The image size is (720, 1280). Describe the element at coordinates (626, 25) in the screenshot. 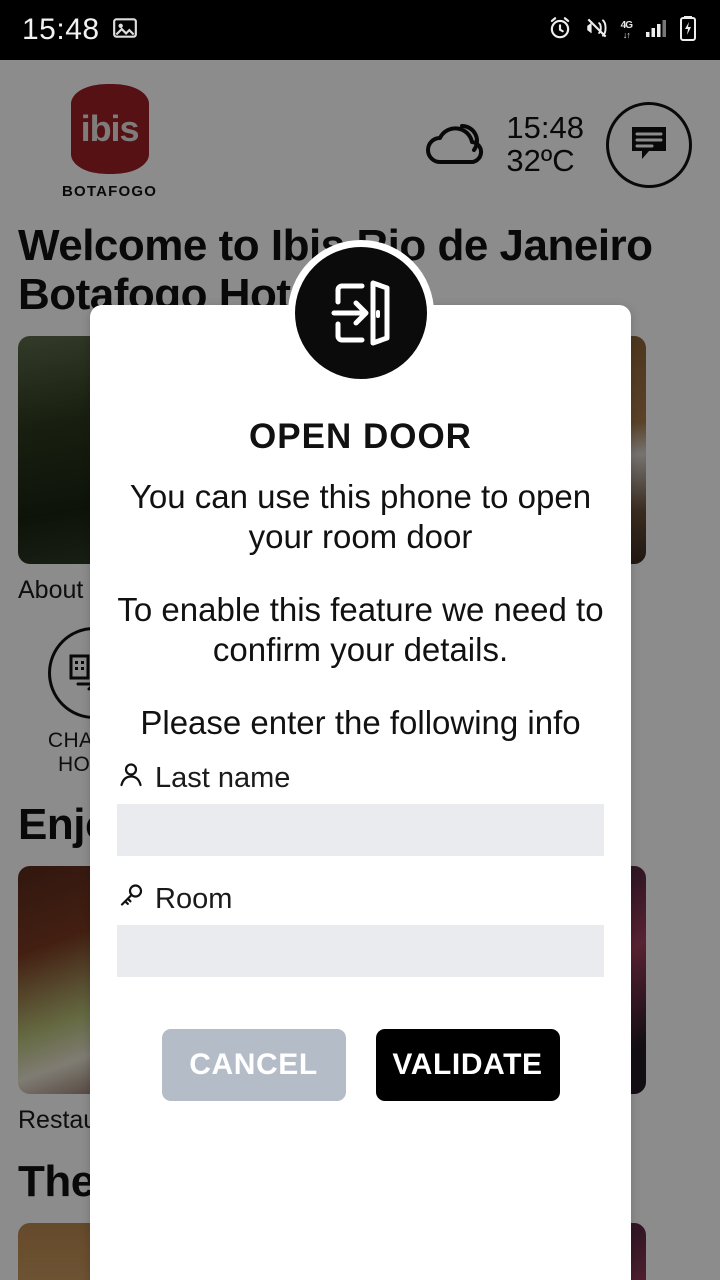

I see `network-type-label: 4G` at that location.